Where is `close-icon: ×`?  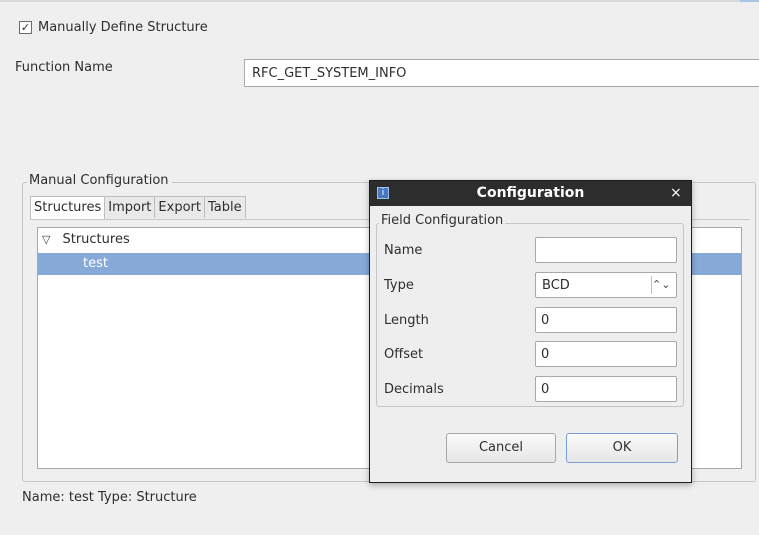
close-icon: × is located at coordinates (676, 193).